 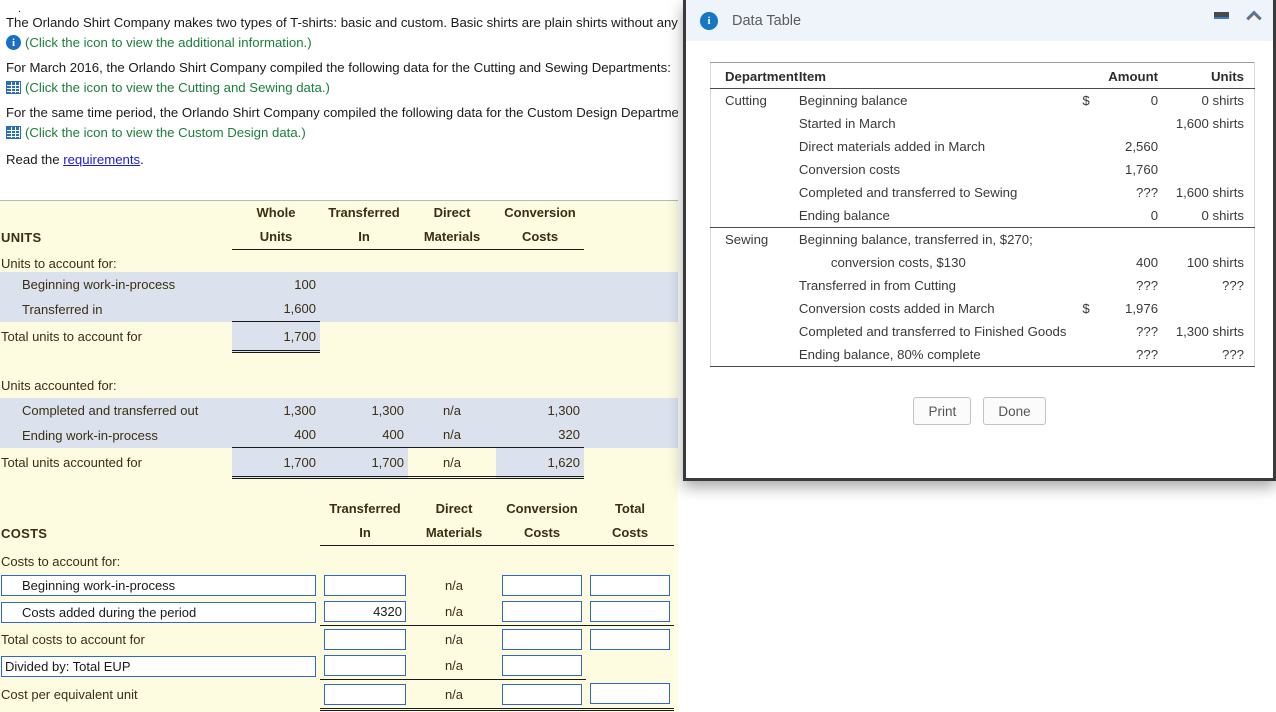 What do you see at coordinates (452, 337) in the screenshot?
I see `cell-total-units-to-account-materials` at bounding box center [452, 337].